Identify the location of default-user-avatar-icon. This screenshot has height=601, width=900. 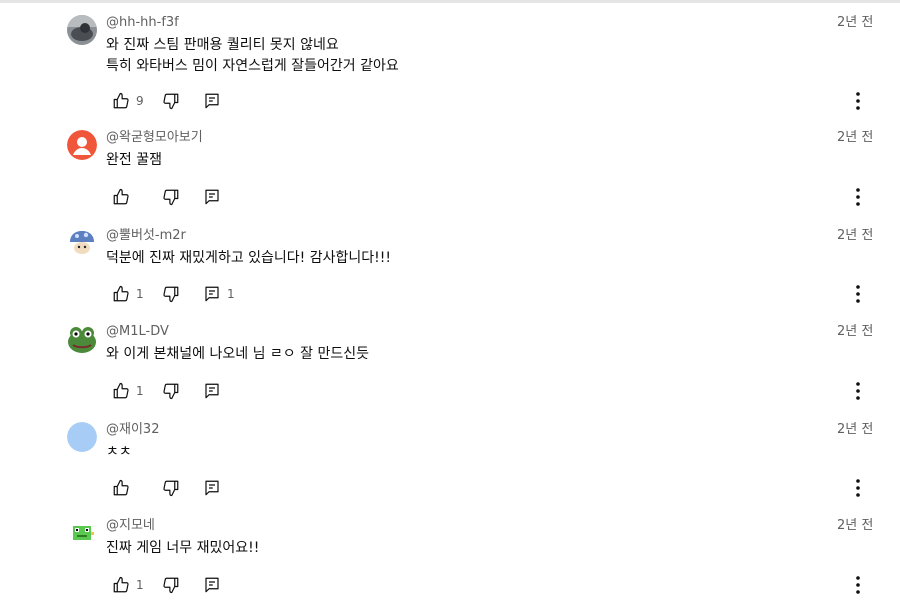
(82, 145).